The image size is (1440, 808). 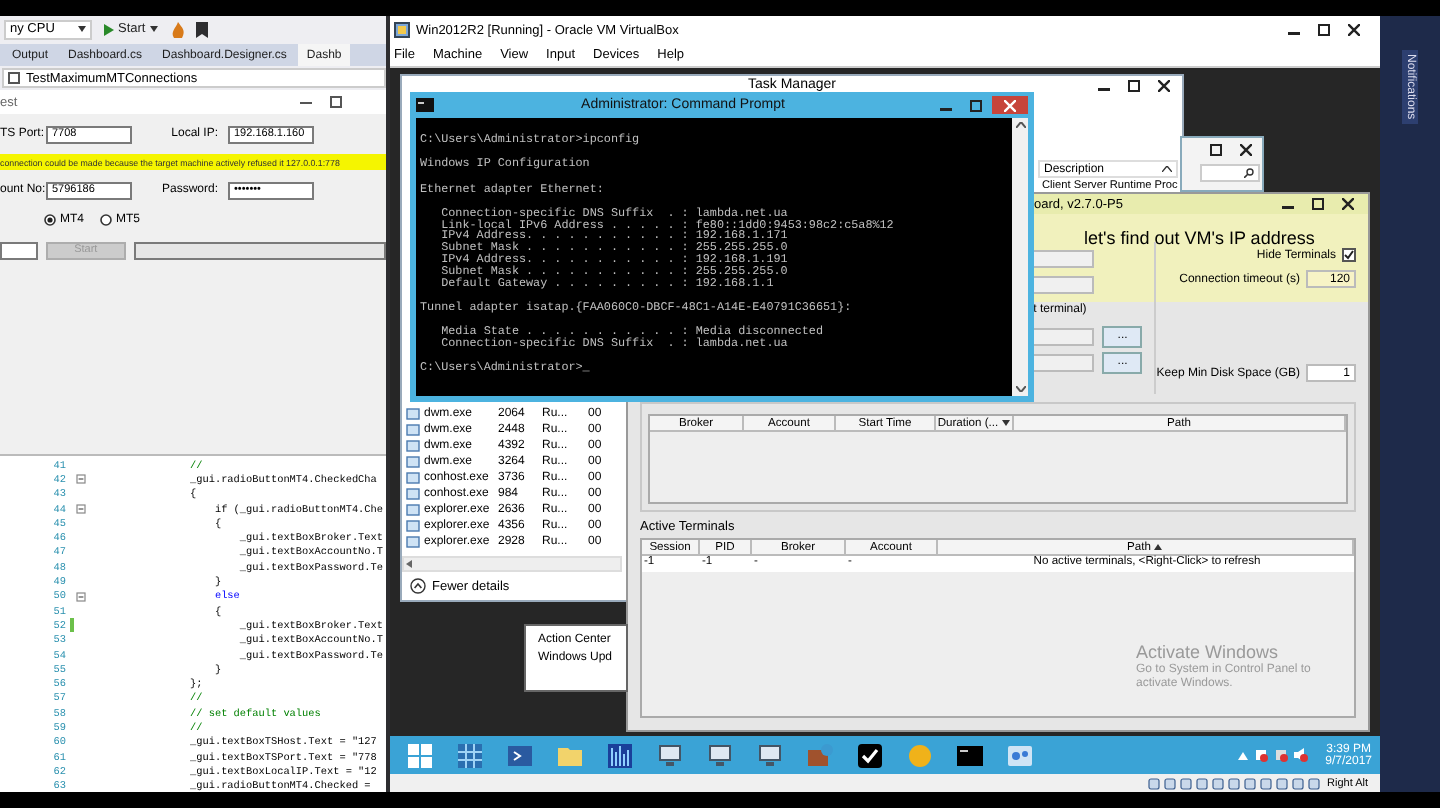 What do you see at coordinates (1020, 389) in the screenshot?
I see `arrow-down-icon` at bounding box center [1020, 389].